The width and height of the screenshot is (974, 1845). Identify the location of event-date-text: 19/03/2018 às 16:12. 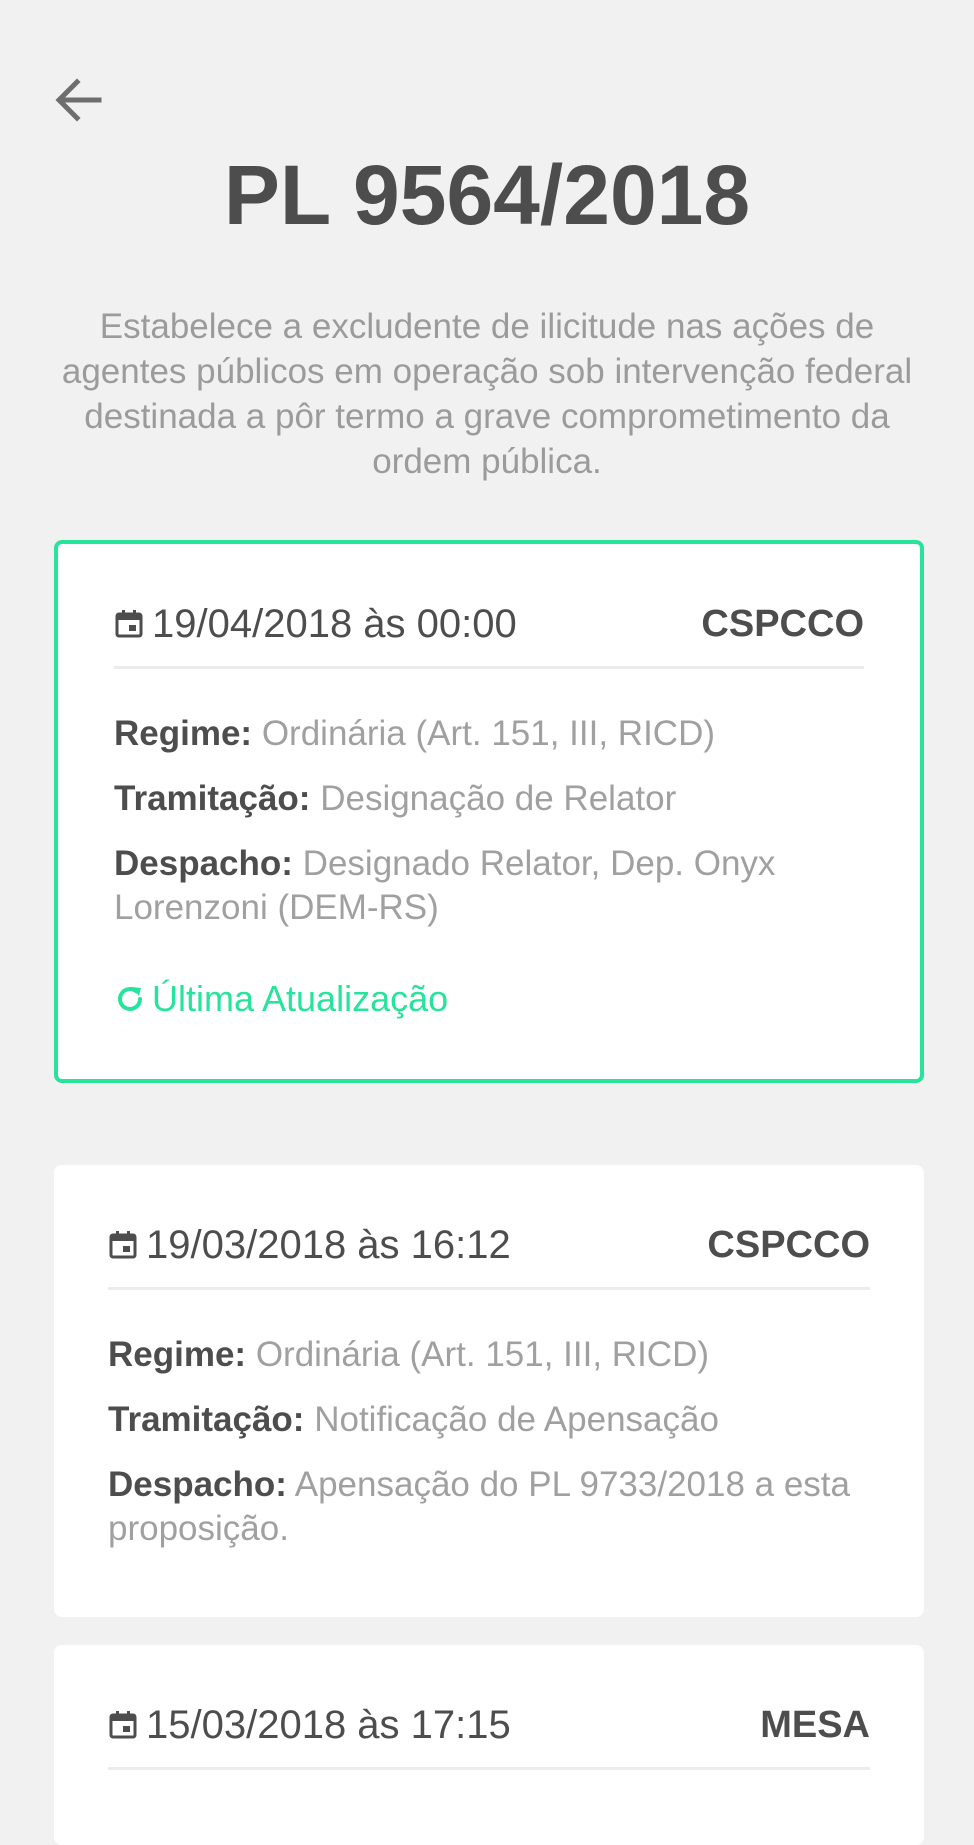
(328, 1245).